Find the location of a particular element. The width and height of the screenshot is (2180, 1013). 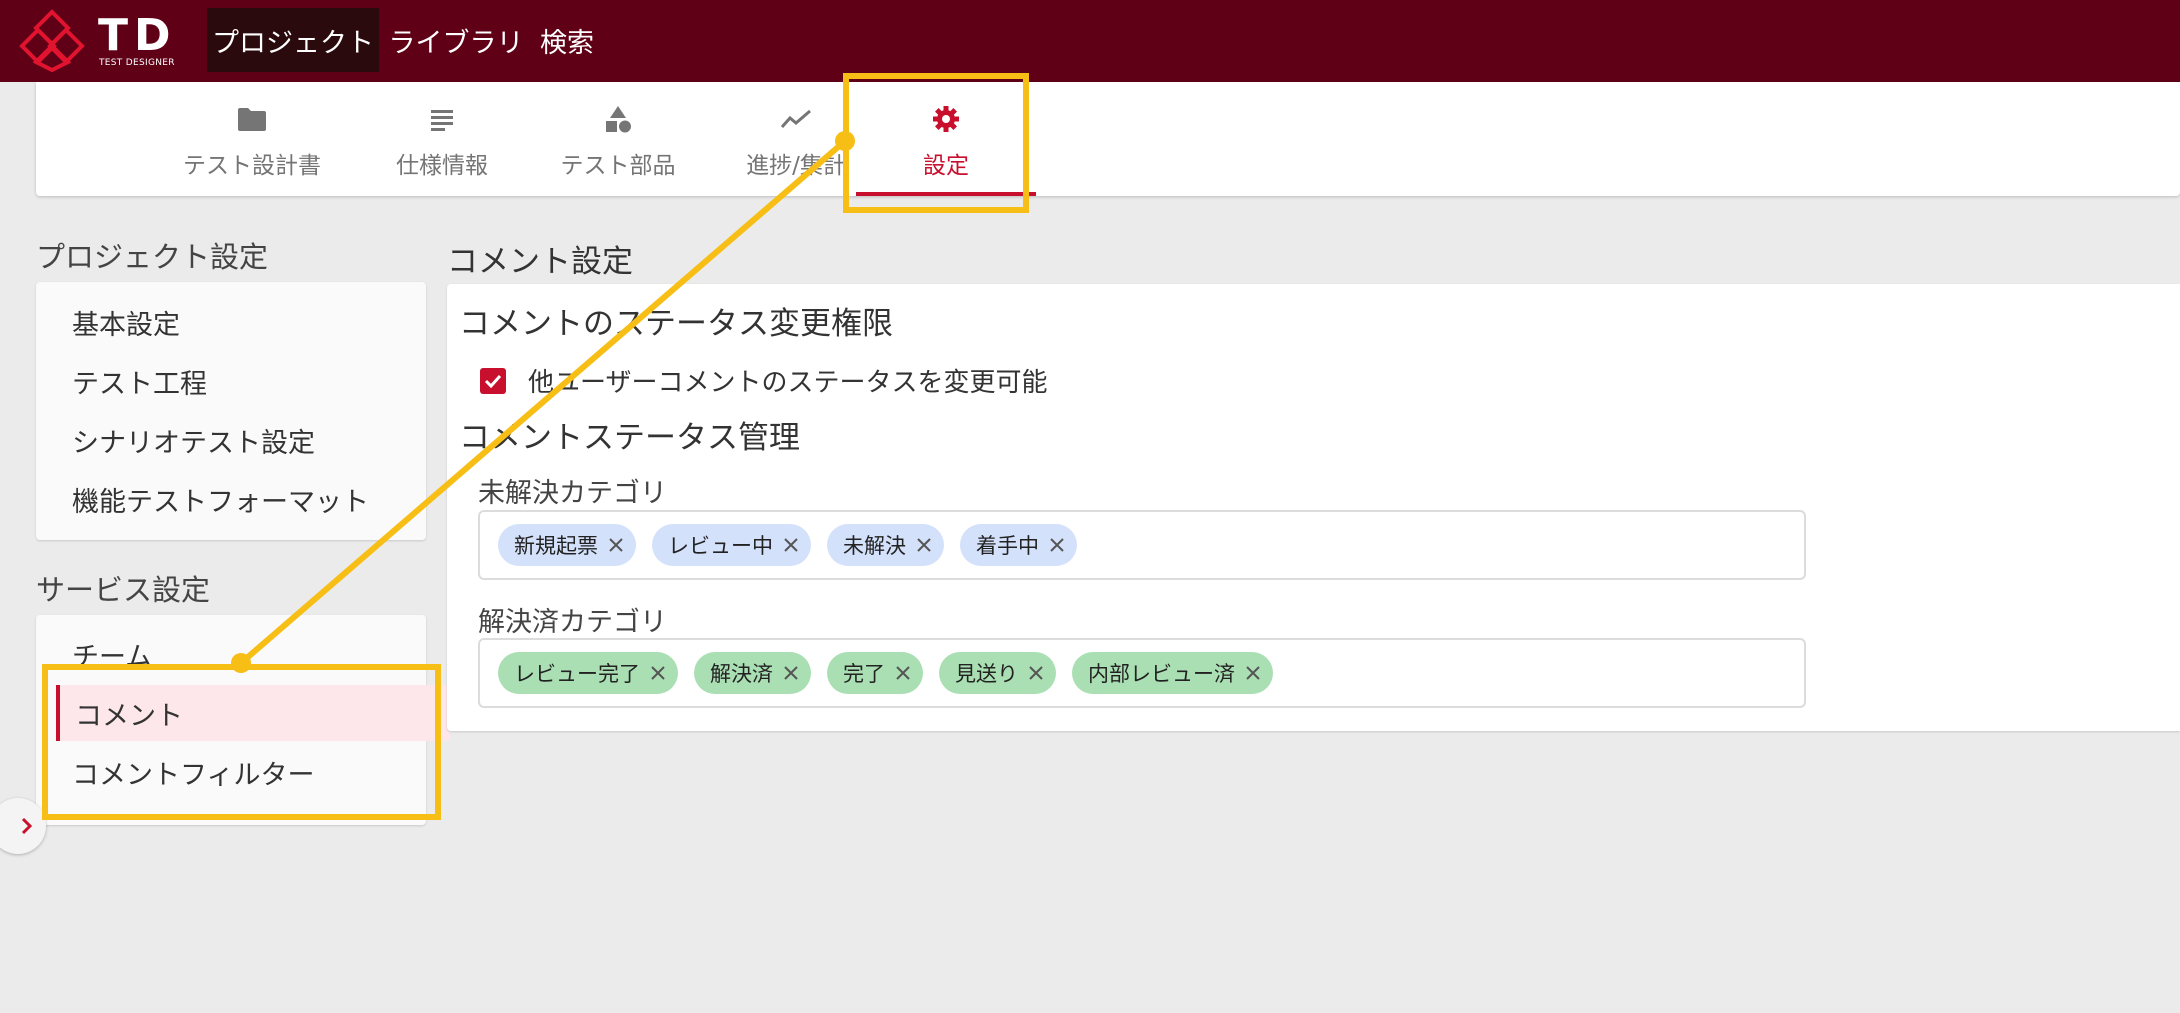

chip-label: 内部レビュー済 is located at coordinates (1161, 674).